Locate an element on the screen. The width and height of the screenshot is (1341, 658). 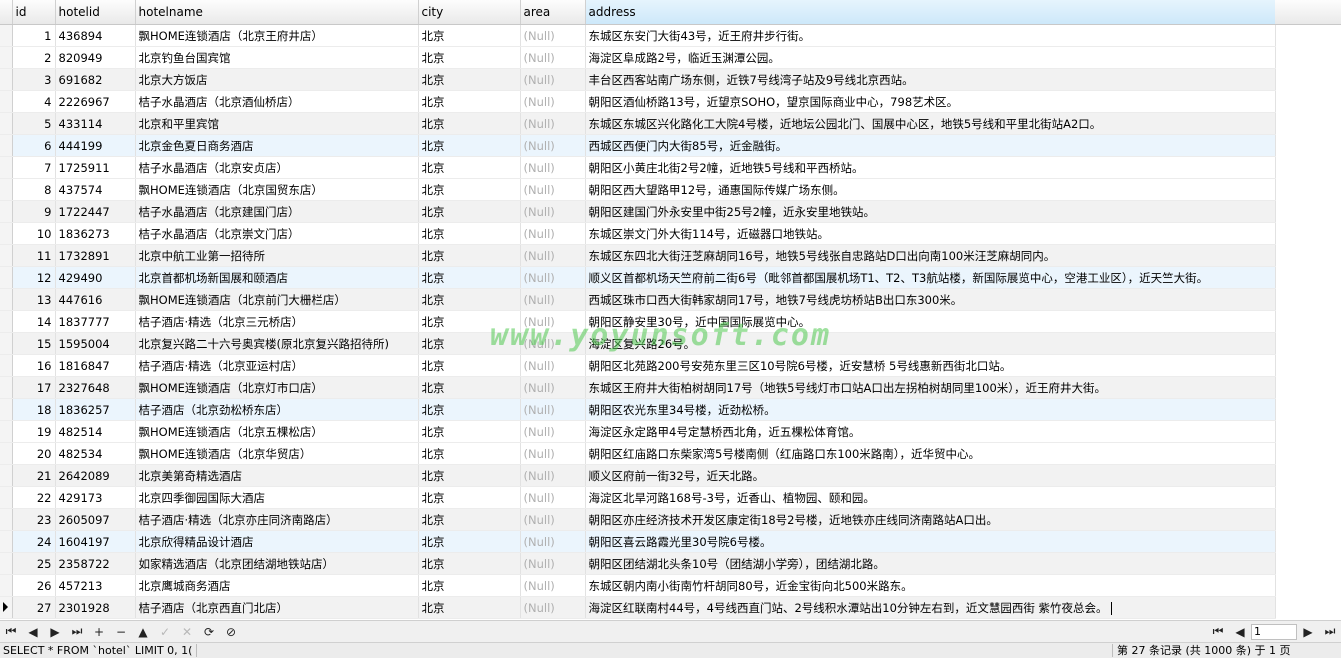
cell-hotelid: 1836273 is located at coordinates (95, 233).